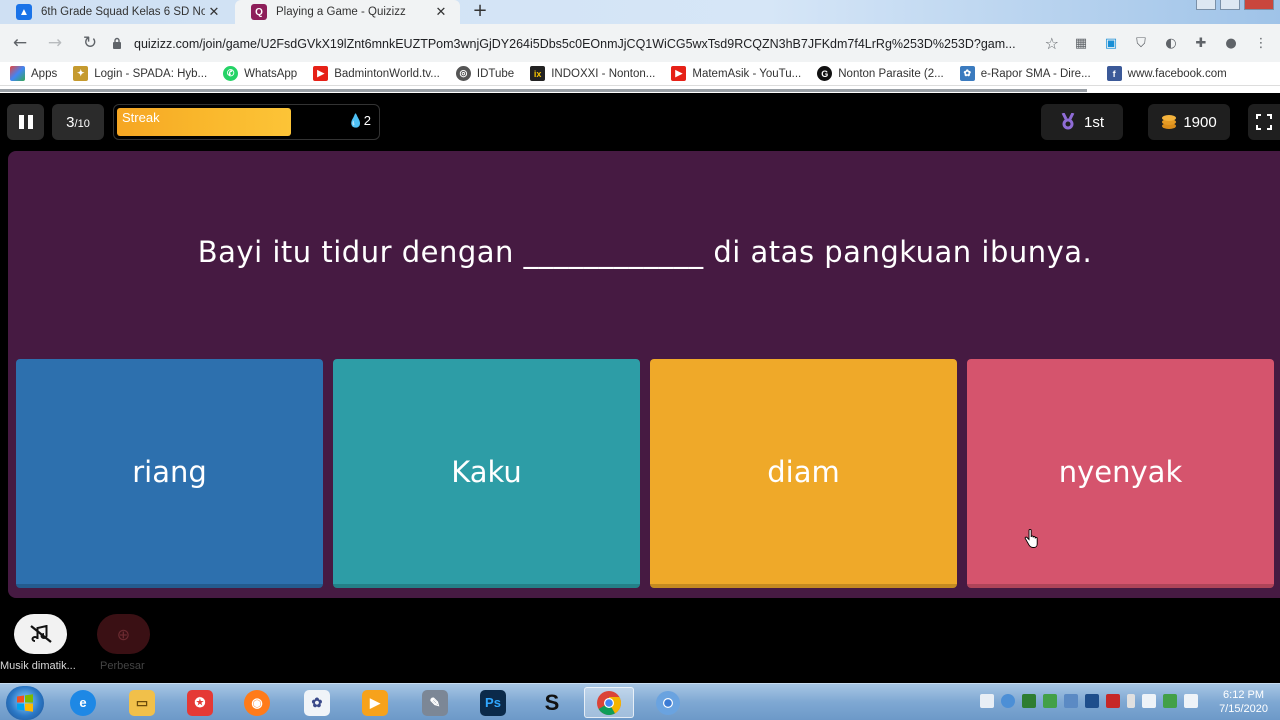 Image resolution: width=1280 pixels, height=720 pixels. What do you see at coordinates (260, 73) in the screenshot?
I see `bookmark-whatsapp: ✆ WhatsApp` at bounding box center [260, 73].